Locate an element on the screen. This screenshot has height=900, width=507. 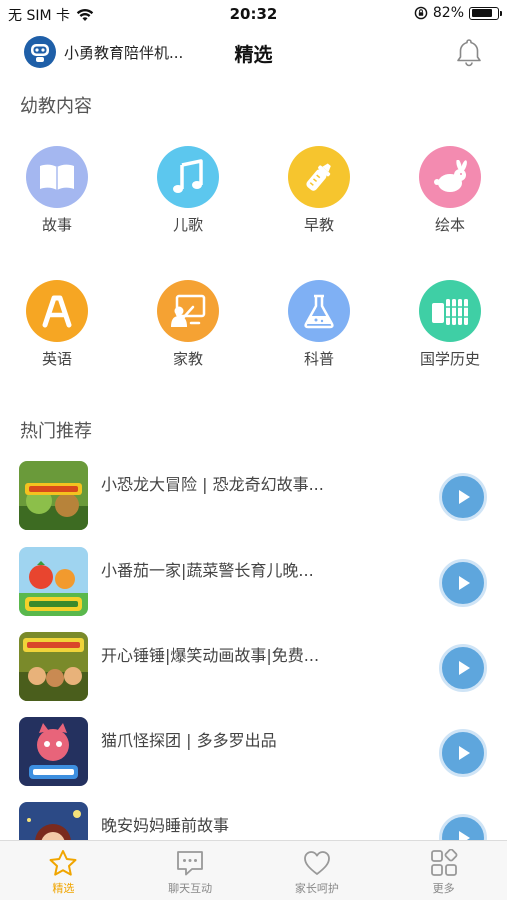
category-label: 家教 is located at coordinates (187, 359).